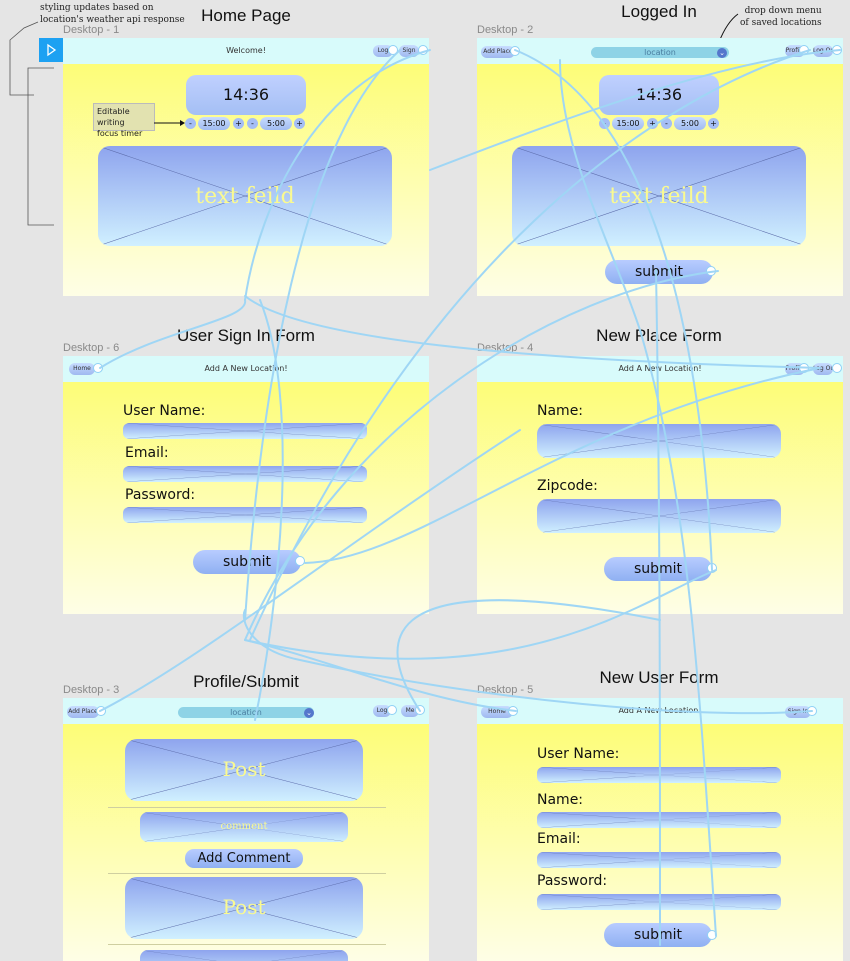 The height and width of the screenshot is (961, 850). What do you see at coordinates (246, 51) in the screenshot?
I see `navbar: Welcome! Log Sign` at bounding box center [246, 51].